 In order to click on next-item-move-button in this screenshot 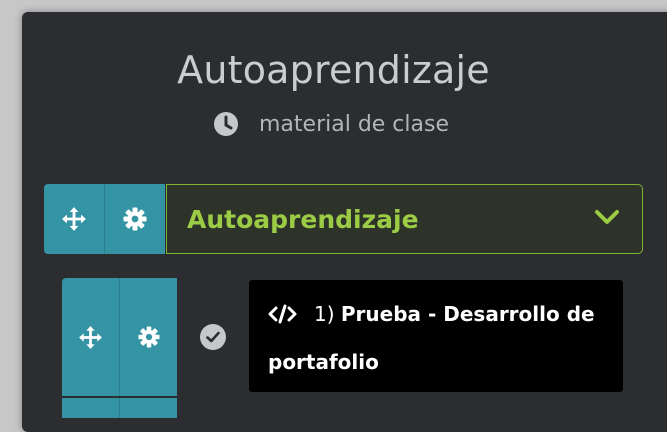, I will do `click(91, 408)`.